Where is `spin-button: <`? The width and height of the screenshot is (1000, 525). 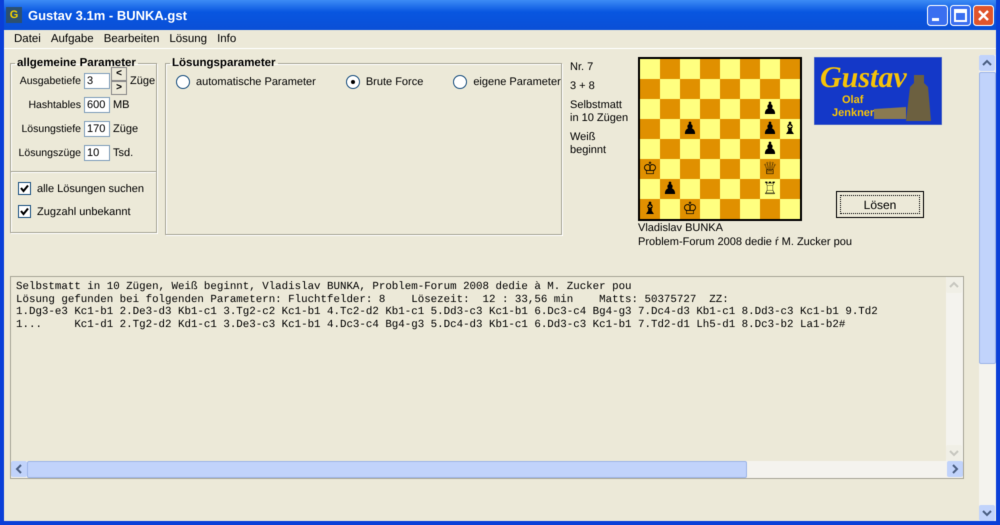
spin-button: < is located at coordinates (119, 74).